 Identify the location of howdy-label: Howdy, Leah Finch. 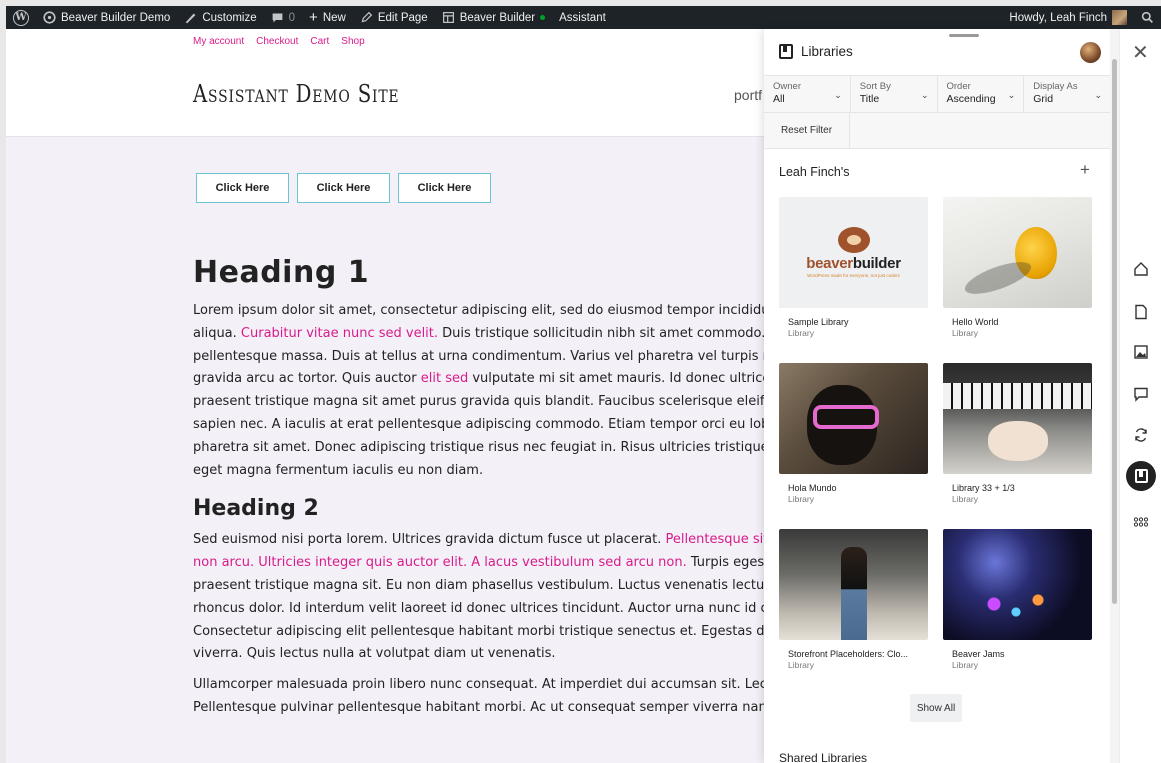
(1058, 17).